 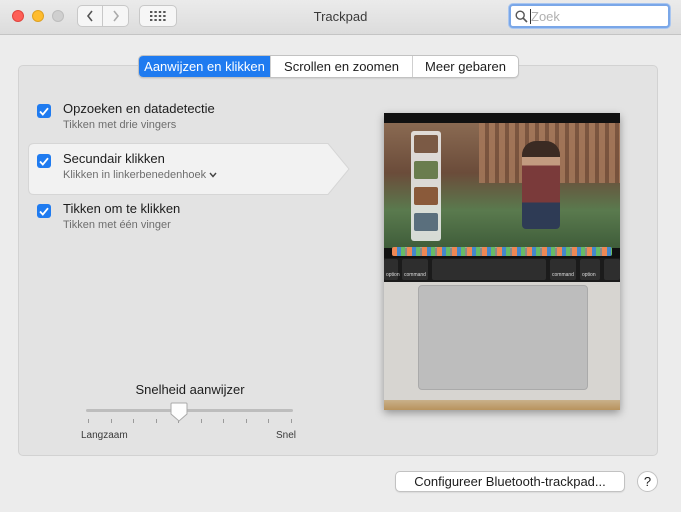 I want to click on preview-photo, so click(x=502, y=185).